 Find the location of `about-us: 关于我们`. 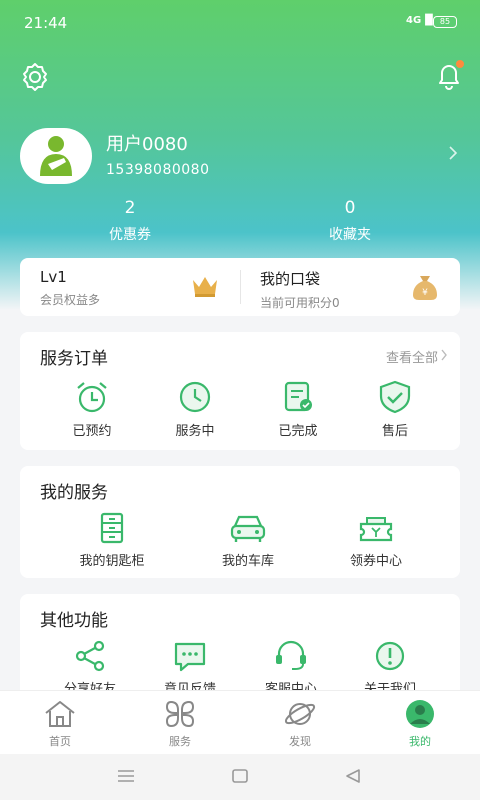

about-us: 关于我们 is located at coordinates (390, 668).